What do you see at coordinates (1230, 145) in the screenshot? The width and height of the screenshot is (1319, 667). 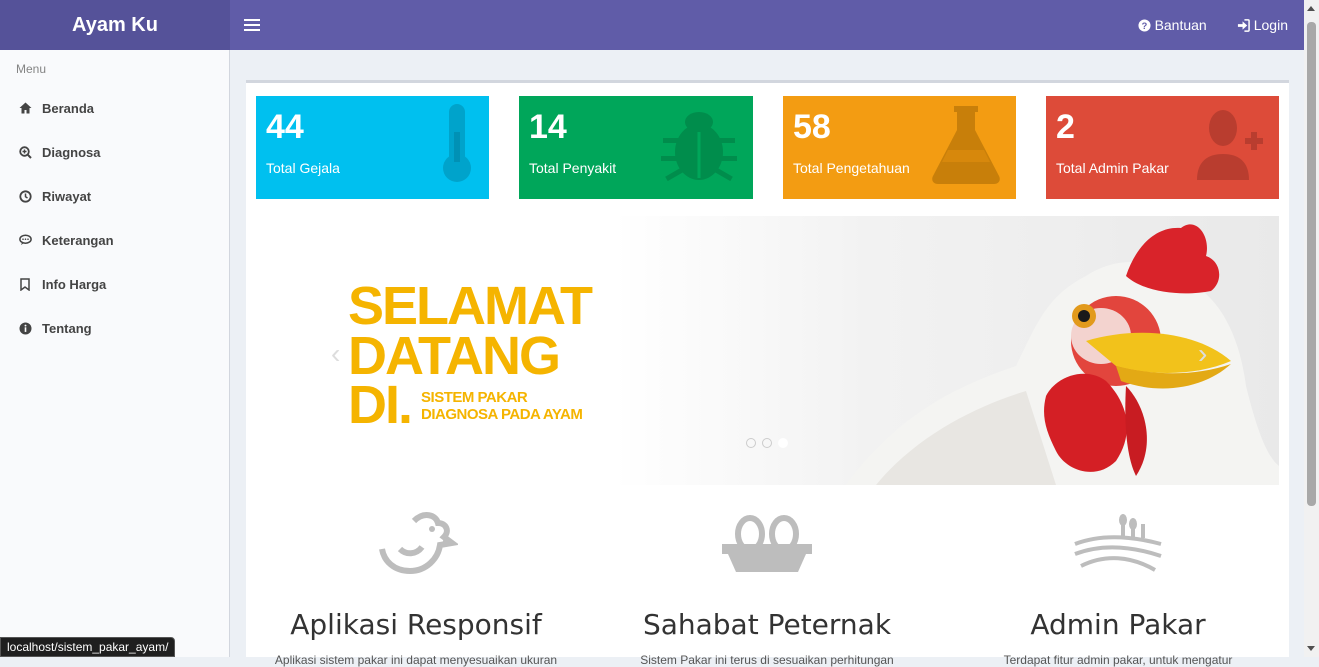 I see `user-plus-icon` at bounding box center [1230, 145].